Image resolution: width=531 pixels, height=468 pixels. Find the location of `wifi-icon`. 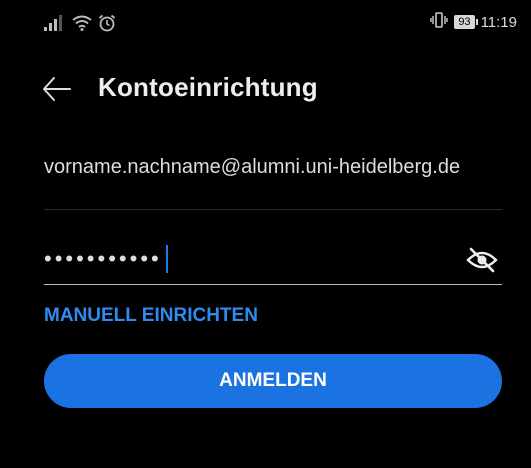

wifi-icon is located at coordinates (82, 25).